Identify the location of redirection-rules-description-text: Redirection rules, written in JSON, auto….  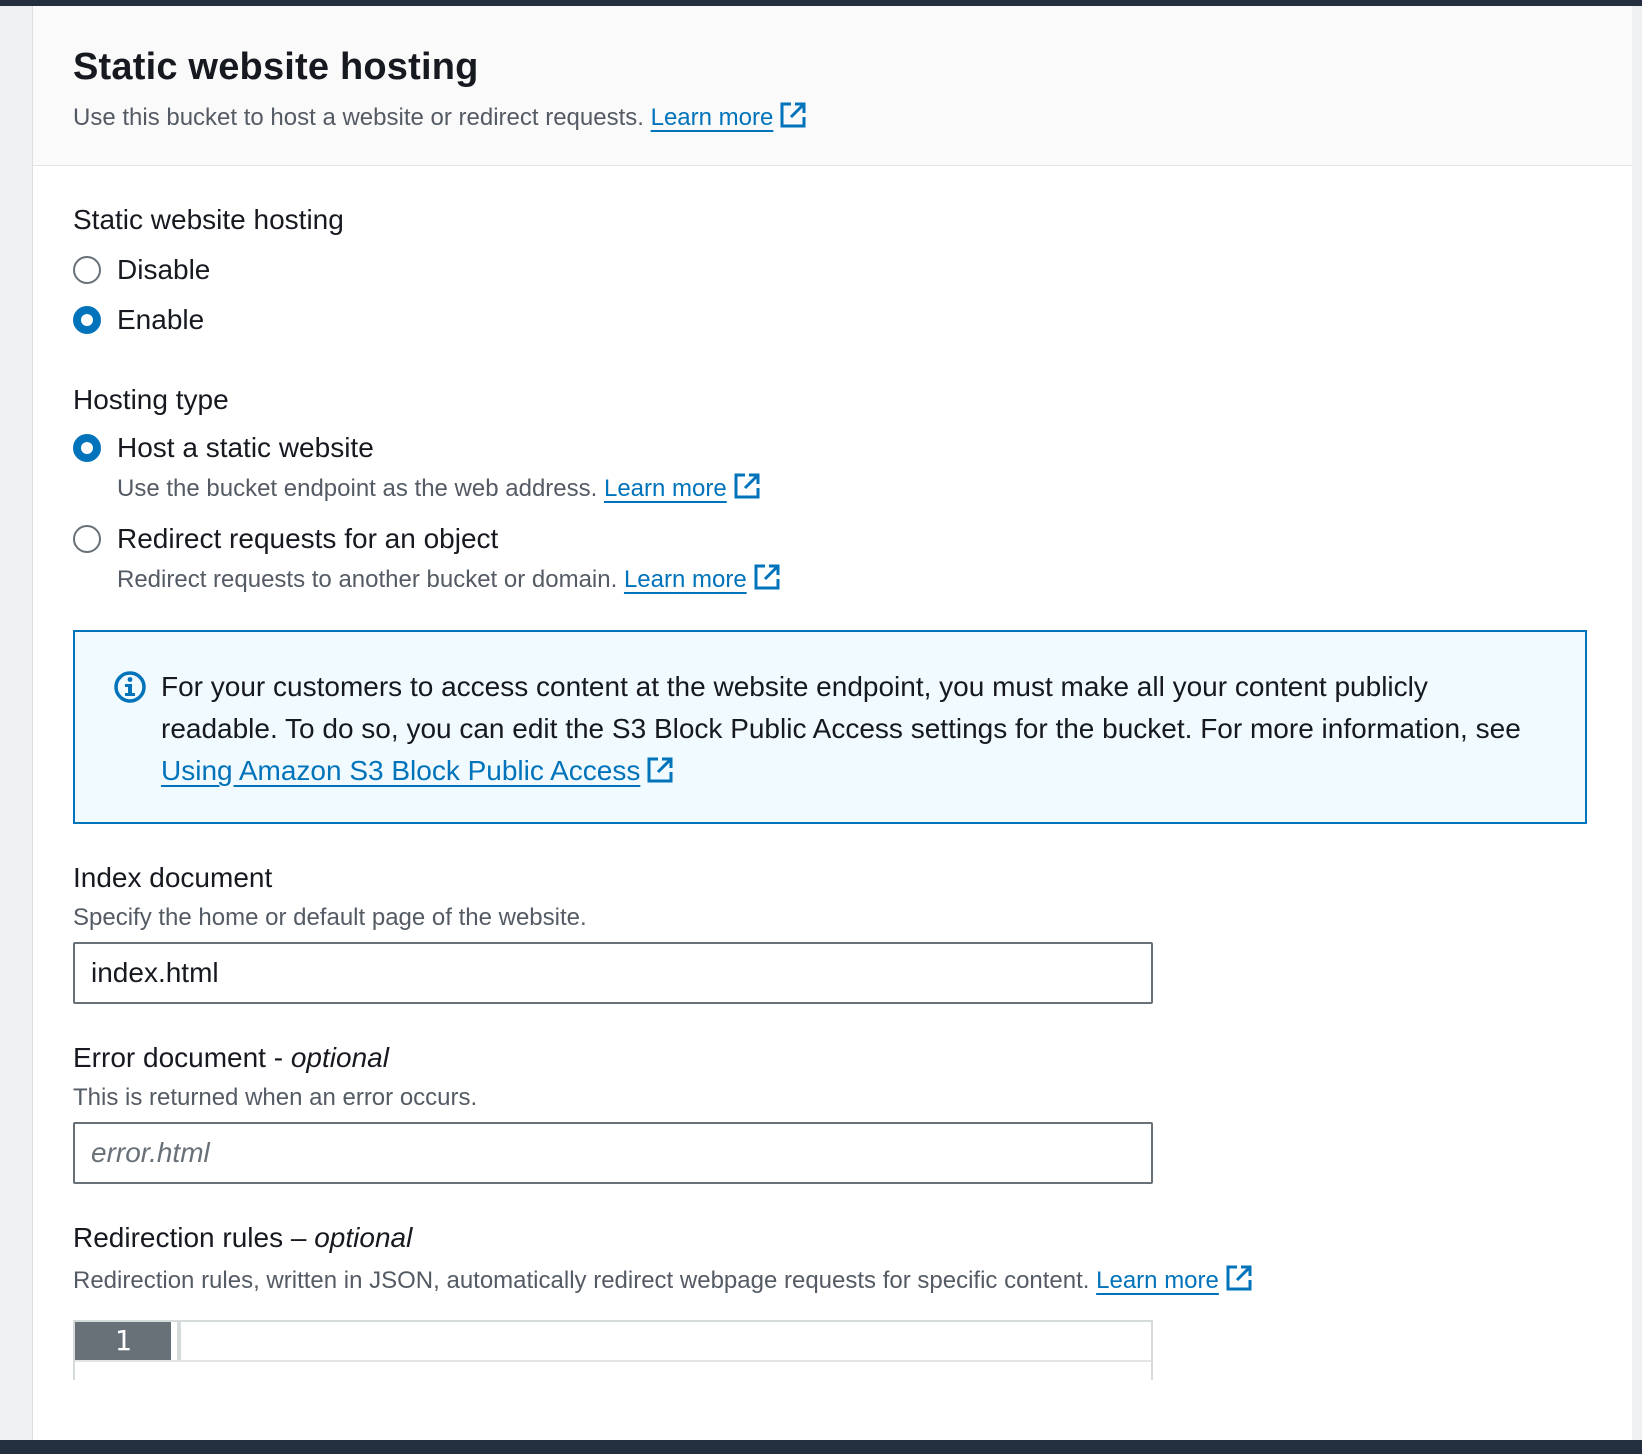
(581, 1280).